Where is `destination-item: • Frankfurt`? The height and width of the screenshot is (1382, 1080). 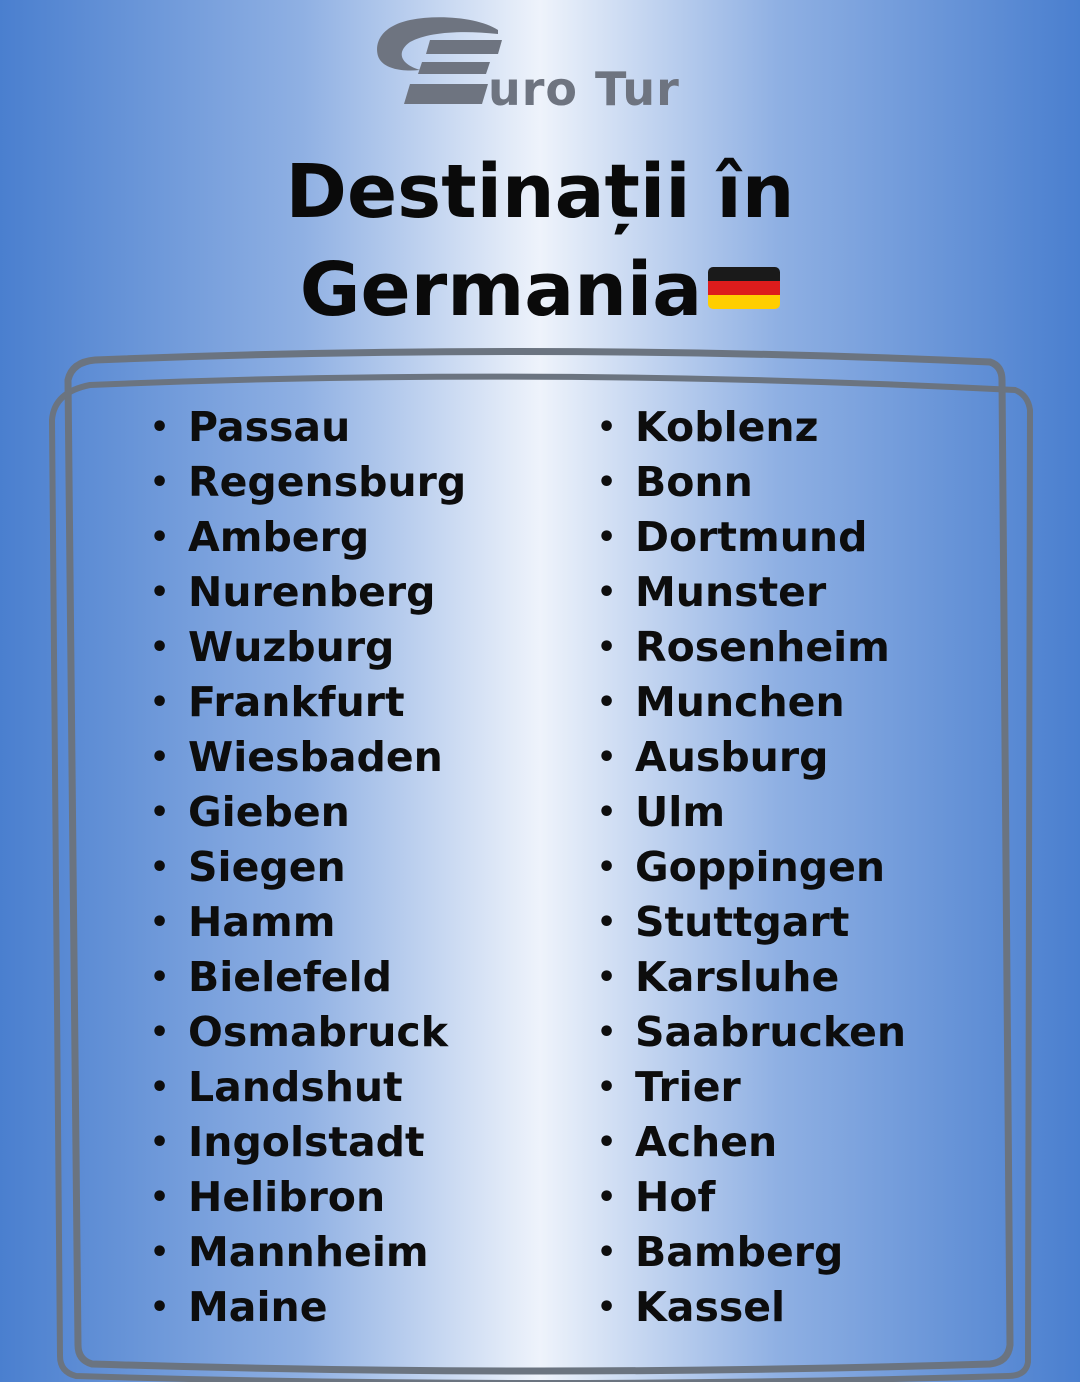
destination-item: • Frankfurt is located at coordinates (308, 702).